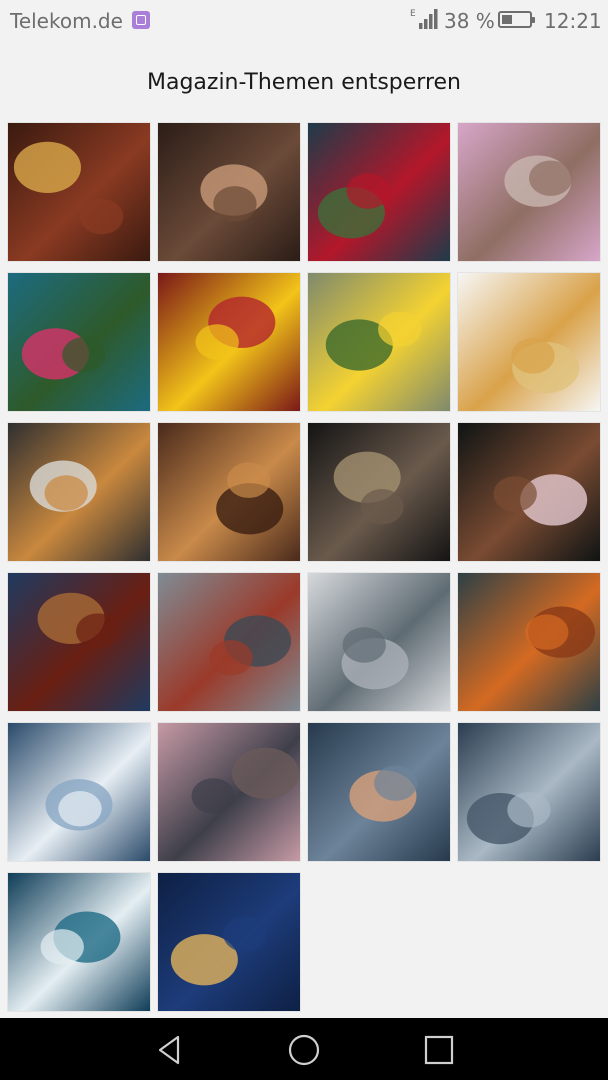 The height and width of the screenshot is (1080, 608). I want to click on roses-image, so click(79, 342).